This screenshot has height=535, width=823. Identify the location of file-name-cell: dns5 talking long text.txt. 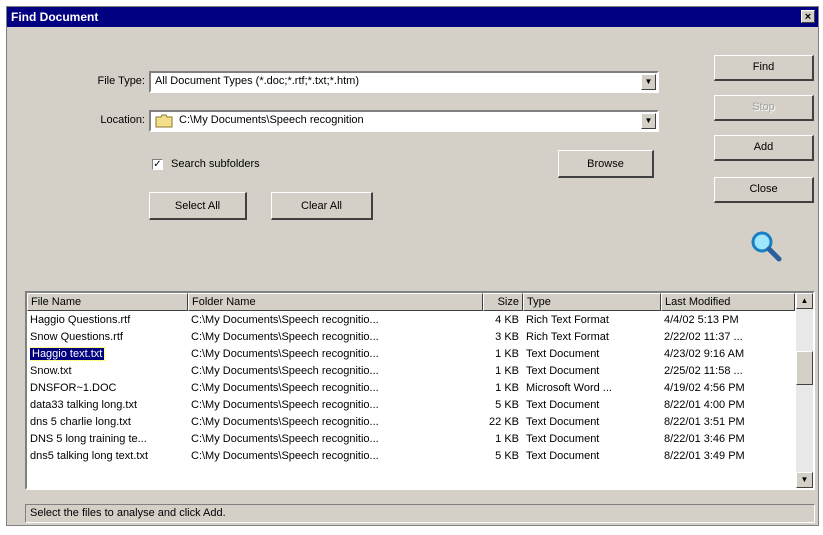
(89, 456).